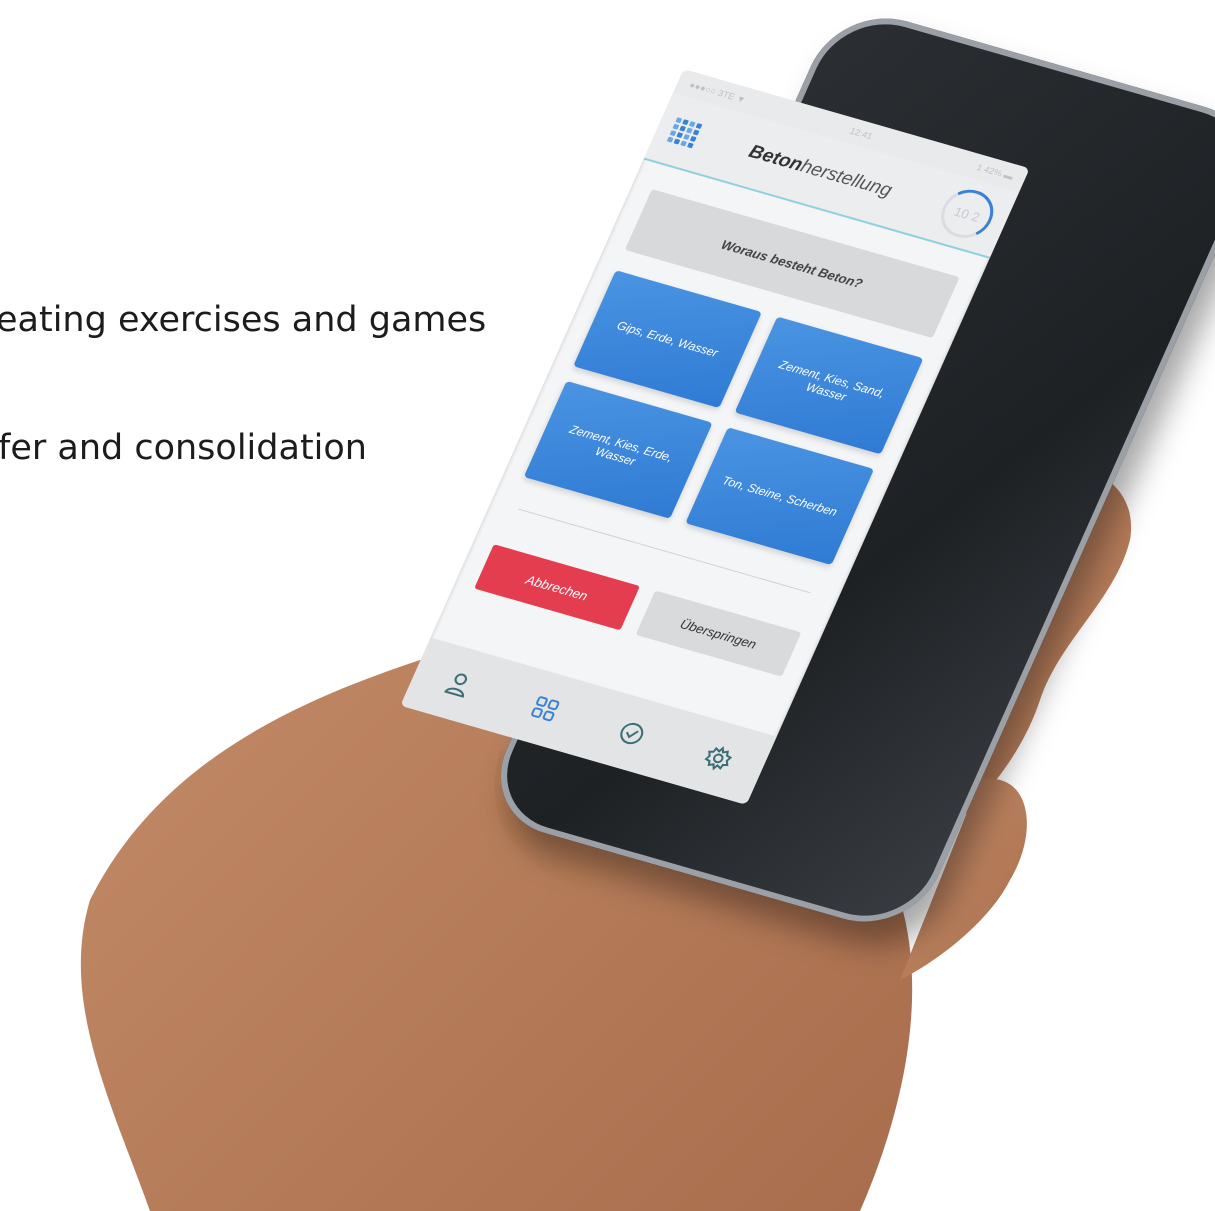 The width and height of the screenshot is (1215, 1211). I want to click on profile-icon, so click(456, 685).